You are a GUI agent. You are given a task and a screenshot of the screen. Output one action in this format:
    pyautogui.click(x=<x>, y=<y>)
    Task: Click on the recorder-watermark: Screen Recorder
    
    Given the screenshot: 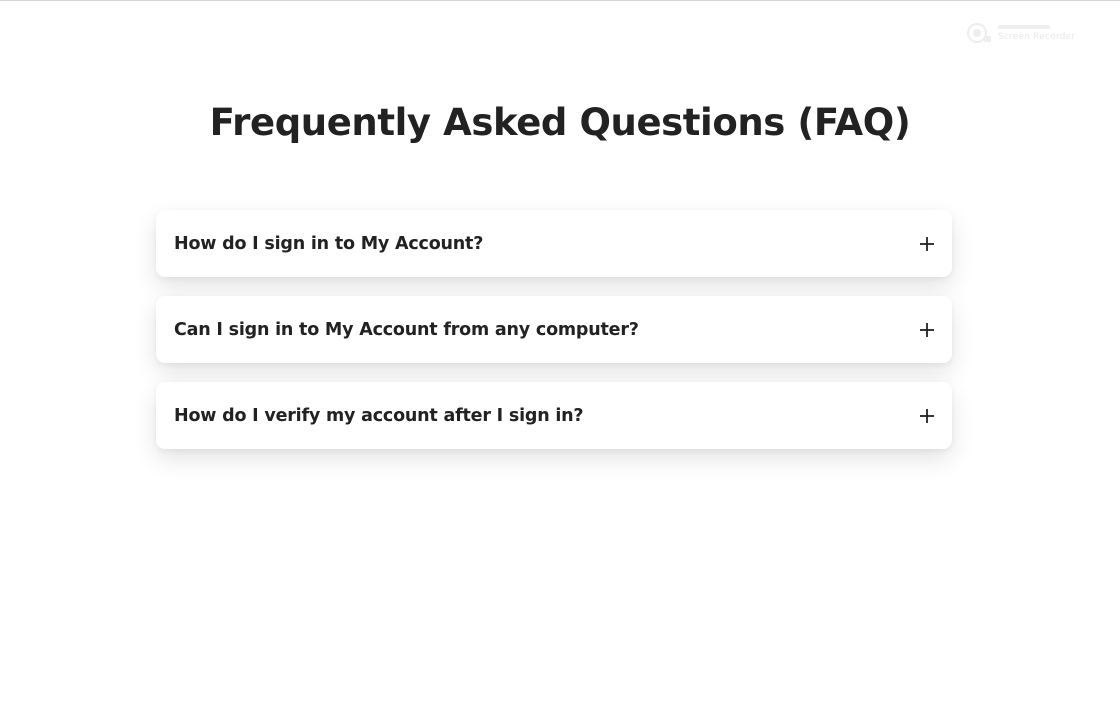 What is the action you would take?
    pyautogui.click(x=1020, y=33)
    